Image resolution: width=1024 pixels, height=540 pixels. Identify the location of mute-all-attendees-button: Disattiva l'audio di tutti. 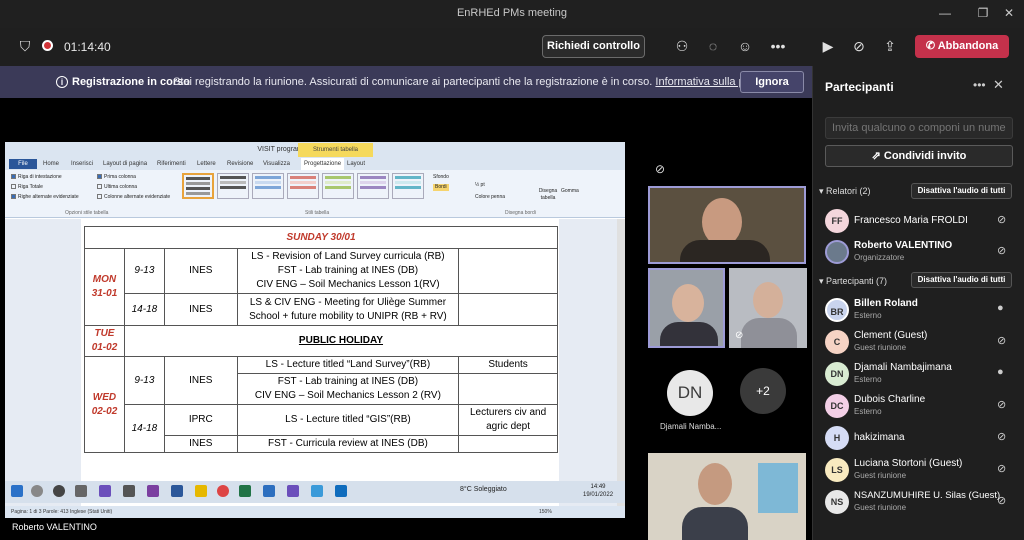
(961, 280).